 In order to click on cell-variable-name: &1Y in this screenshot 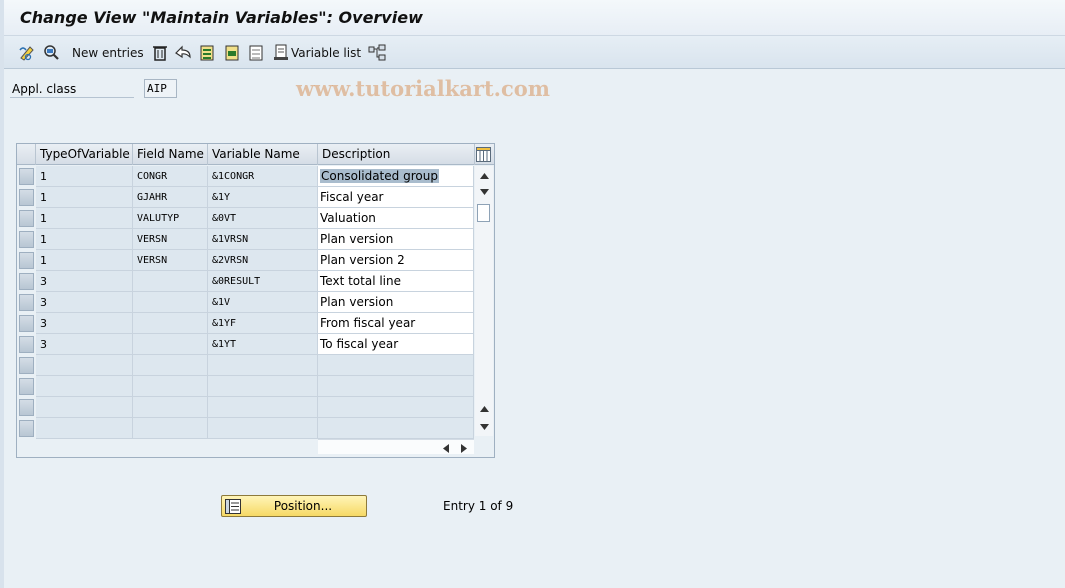, I will do `click(263, 197)`.